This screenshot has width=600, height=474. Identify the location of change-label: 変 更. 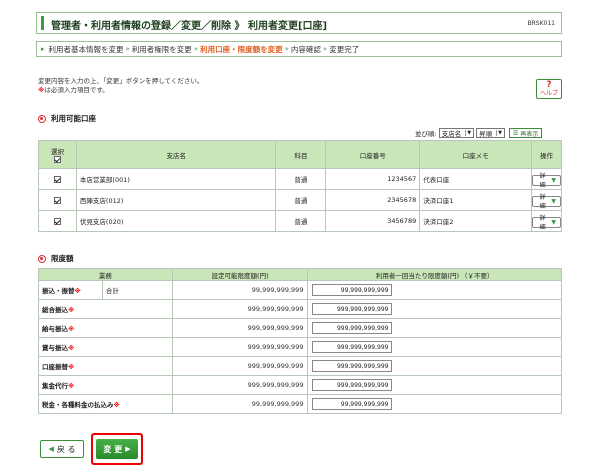
(113, 449).